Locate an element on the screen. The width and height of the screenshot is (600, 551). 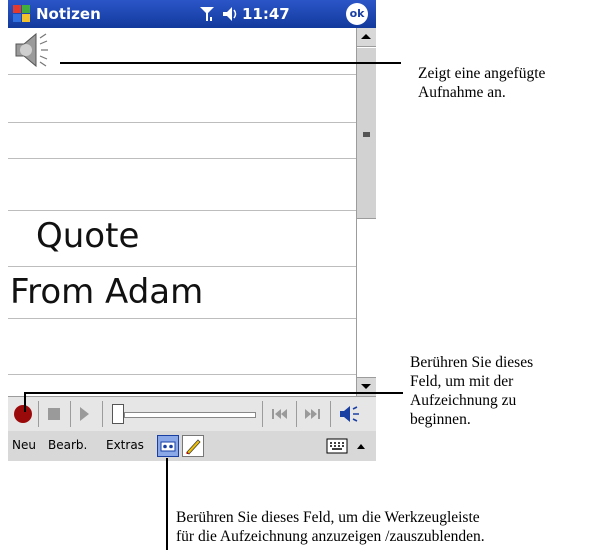
playback-slider is located at coordinates (183, 414).